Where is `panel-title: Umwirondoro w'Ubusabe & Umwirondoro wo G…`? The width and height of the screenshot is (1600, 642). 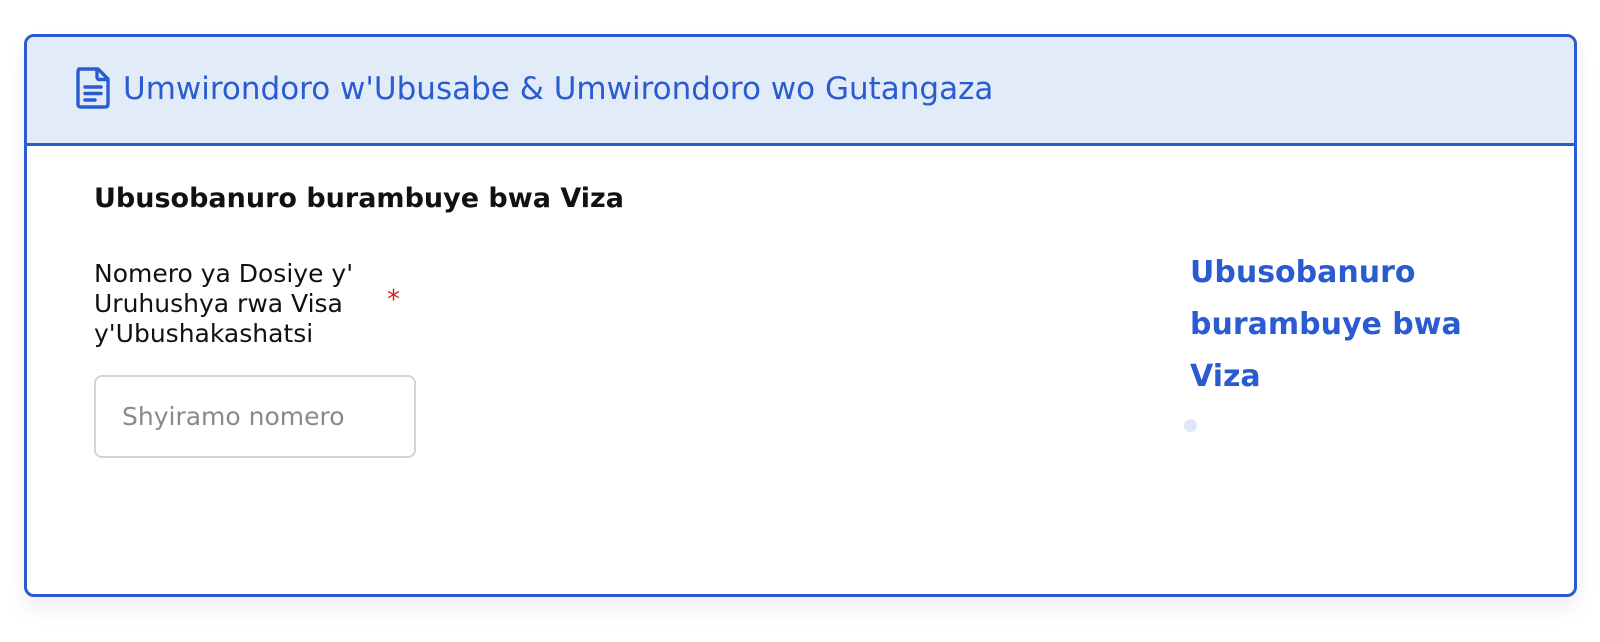
panel-title: Umwirondoro w'Ubusabe & Umwirondoro wo G… is located at coordinates (558, 89).